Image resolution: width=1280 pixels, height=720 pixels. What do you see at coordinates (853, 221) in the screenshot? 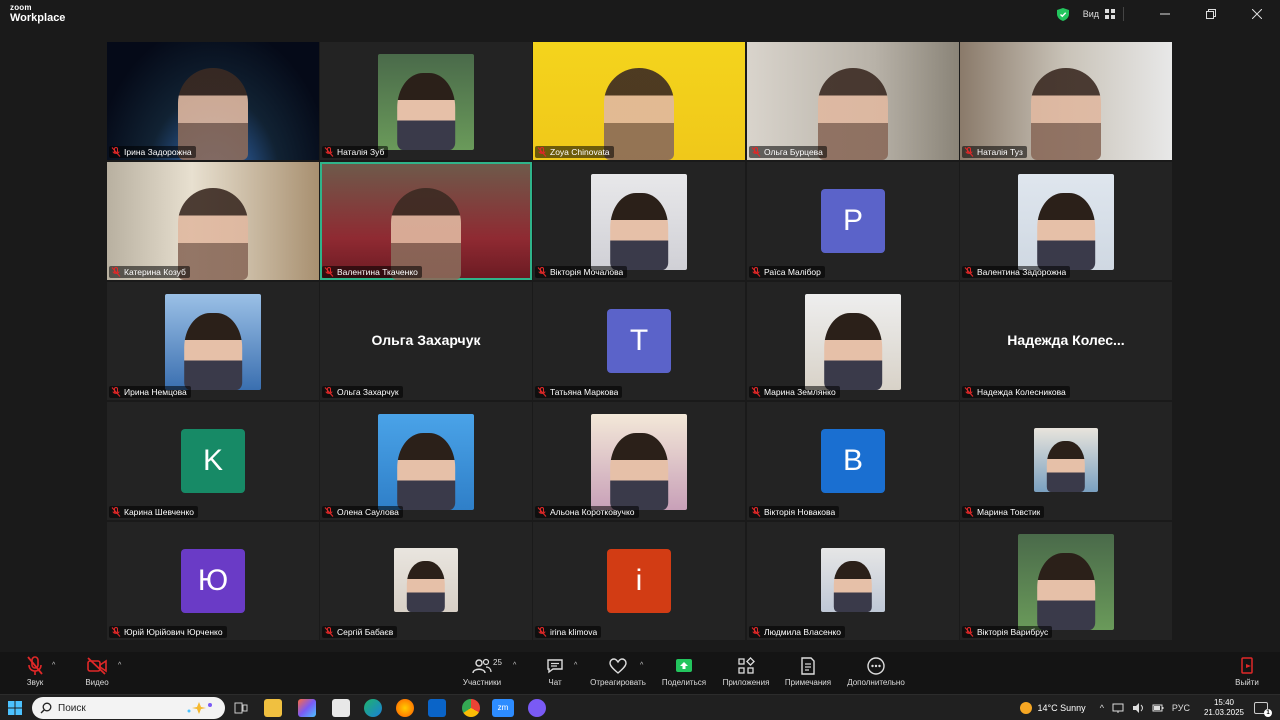
I see `participant-tile: P Раїса Малібор` at bounding box center [853, 221].